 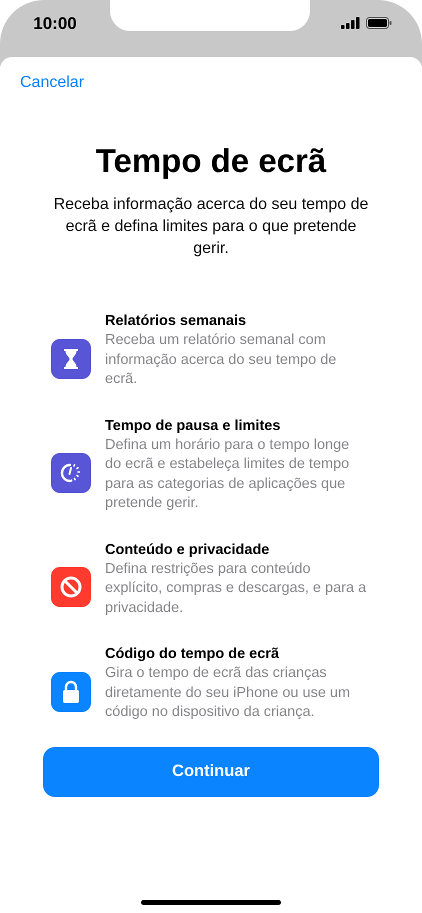 What do you see at coordinates (211, 227) in the screenshot?
I see `page-subtitle: Receba informação acerca do seu tempo de ecrã e defina limites para o que pretende gerir.` at bounding box center [211, 227].